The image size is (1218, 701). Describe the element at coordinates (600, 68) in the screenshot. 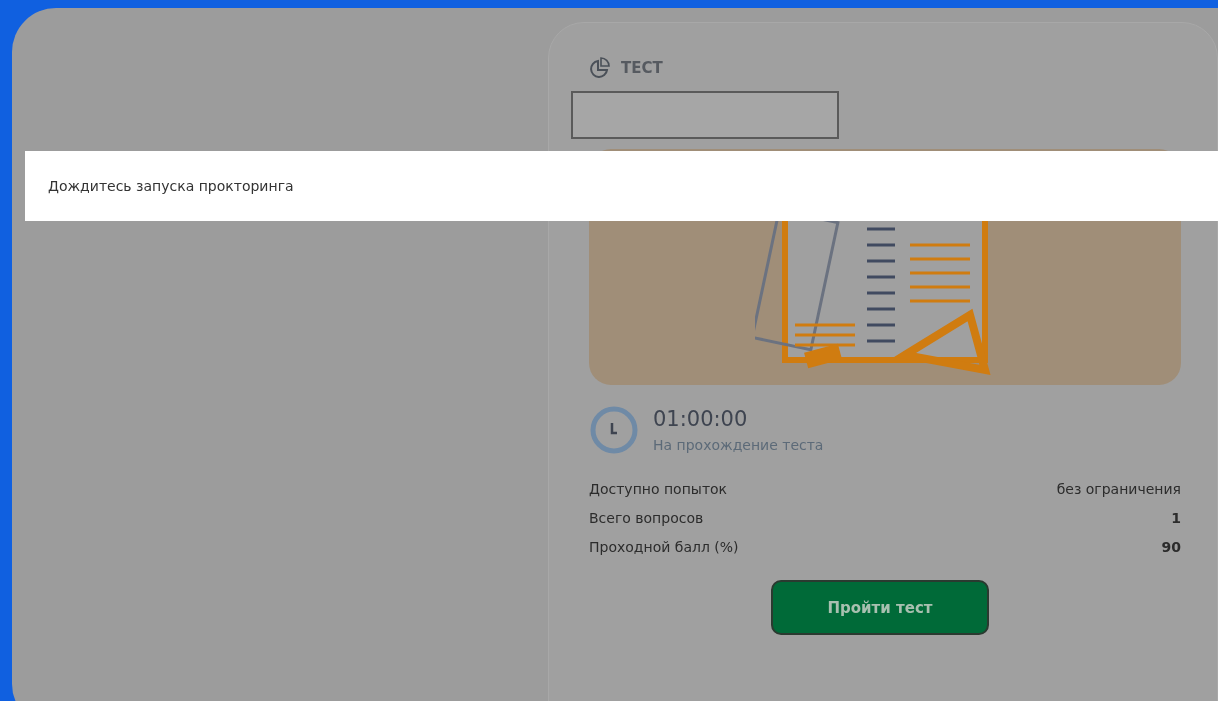

I see `pie-chart-icon` at that location.